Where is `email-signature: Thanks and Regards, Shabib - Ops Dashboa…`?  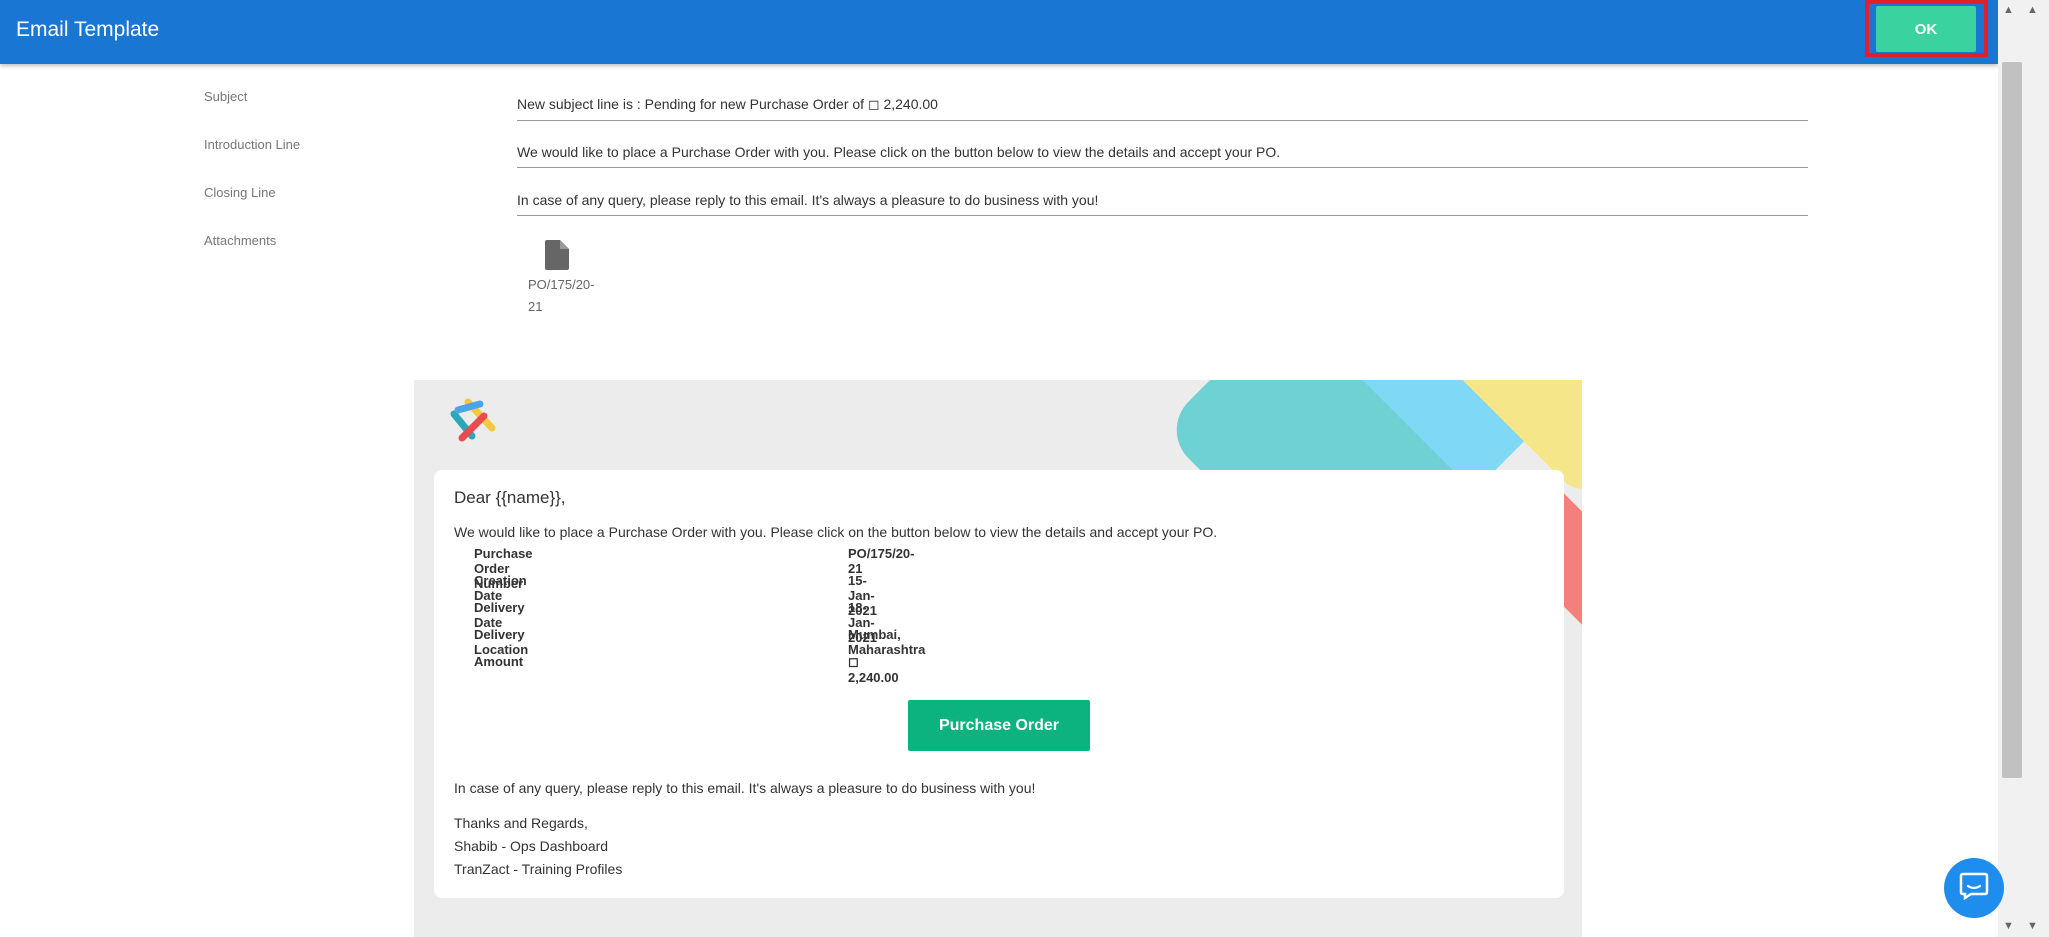 email-signature: Thanks and Regards, Shabib - Ops Dashboa… is located at coordinates (538, 846).